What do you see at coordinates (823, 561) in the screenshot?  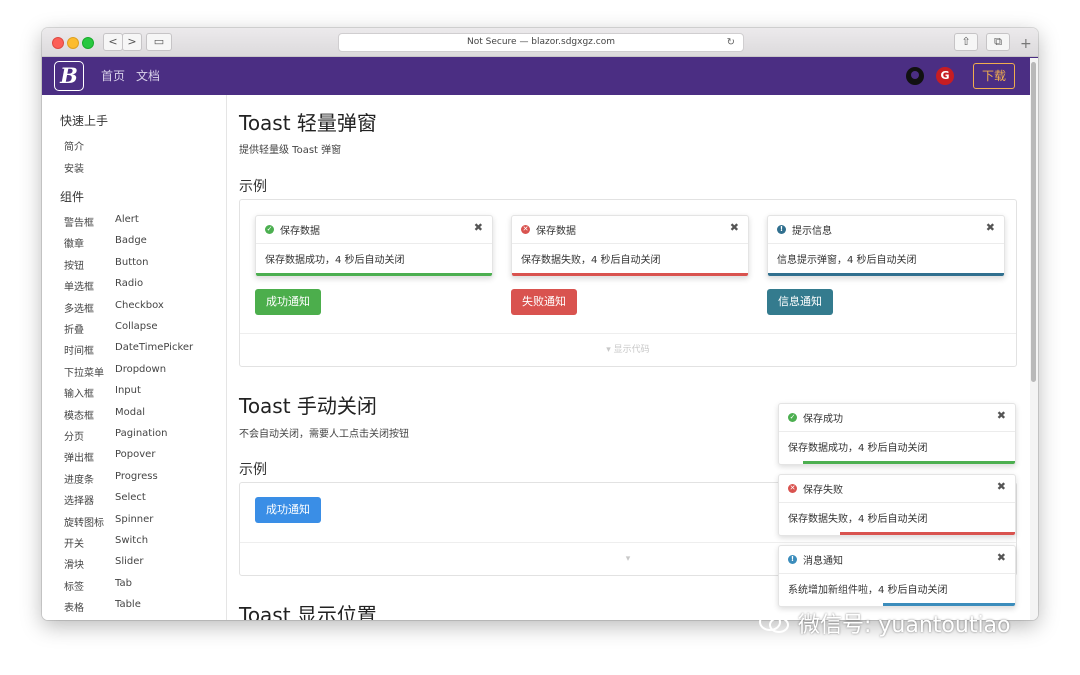 I see `info-floating-toast-title: 消息通知` at bounding box center [823, 561].